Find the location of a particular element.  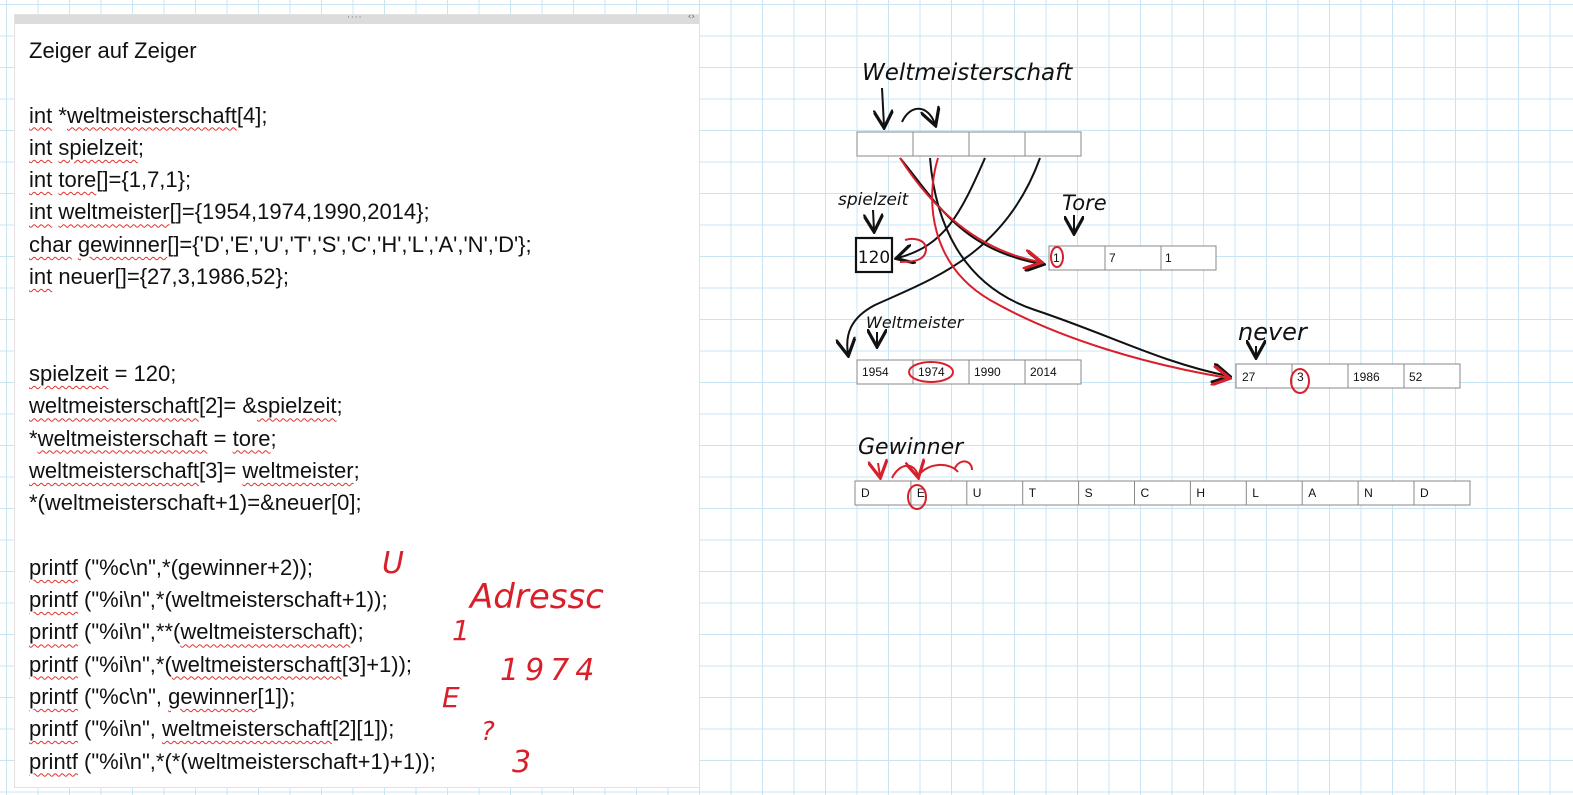

answer-5: ? is located at coordinates (488, 732).